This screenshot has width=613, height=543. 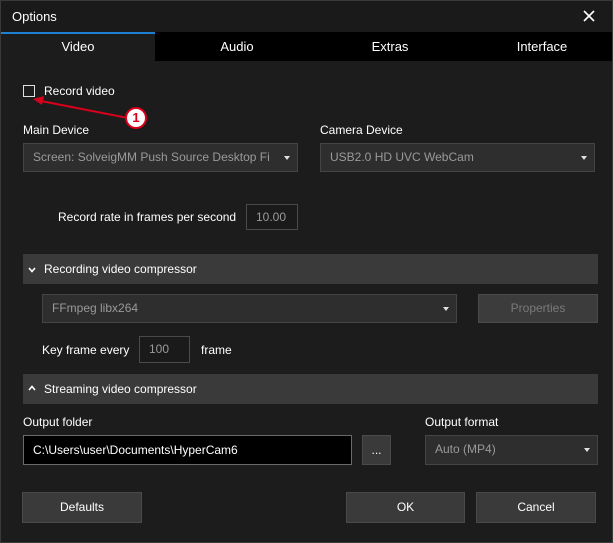 I want to click on record-rate-label: Record rate in frames per second, so click(x=147, y=217).